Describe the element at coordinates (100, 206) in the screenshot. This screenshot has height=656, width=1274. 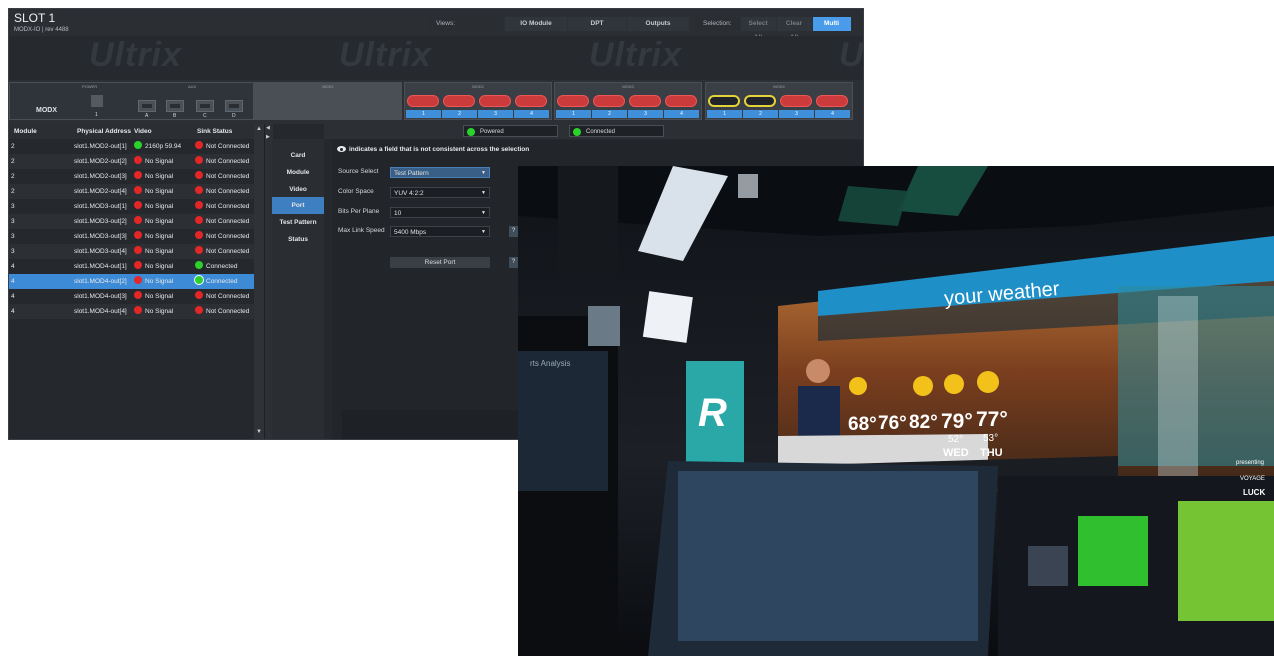
I see `address-cell: slot1.MOD3-out[1]` at that location.